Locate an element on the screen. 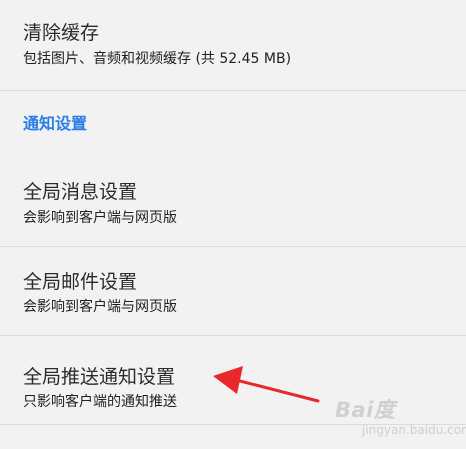 The image size is (466, 449). clear-cache-title: 清除缓存 is located at coordinates (61, 33).